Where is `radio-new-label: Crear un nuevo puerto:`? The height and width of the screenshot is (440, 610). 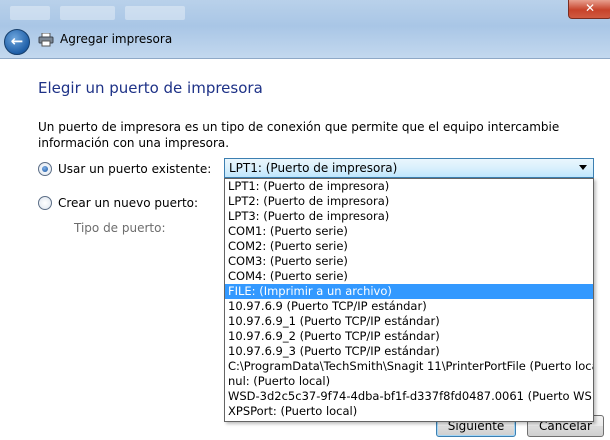 radio-new-label: Crear un nuevo puerto: is located at coordinates (128, 203).